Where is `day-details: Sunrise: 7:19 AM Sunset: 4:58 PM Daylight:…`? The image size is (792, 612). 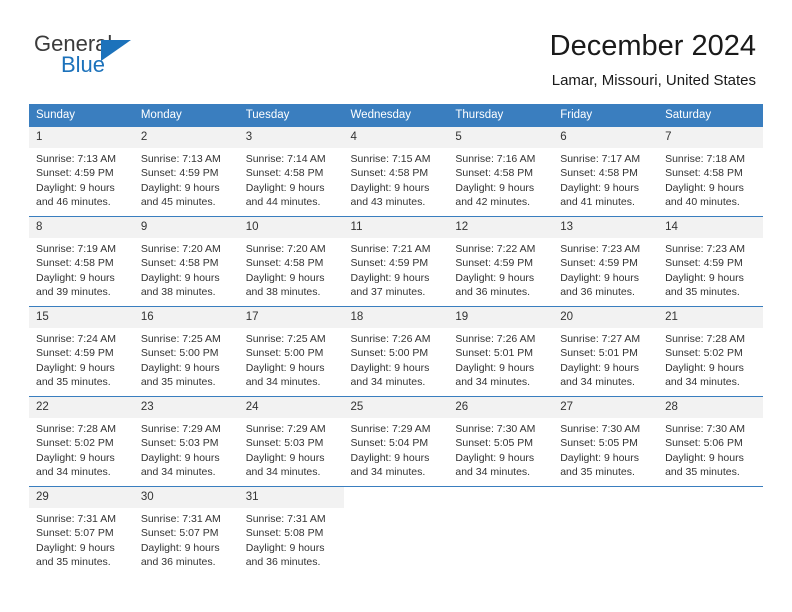
day-details: Sunrise: 7:19 AM Sunset: 4:58 PM Daylight:… is located at coordinates (81, 268).